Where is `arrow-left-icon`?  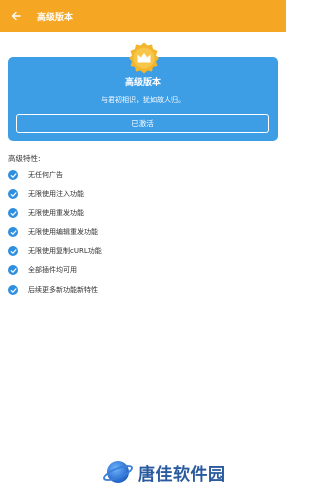 arrow-left-icon is located at coordinates (16, 16).